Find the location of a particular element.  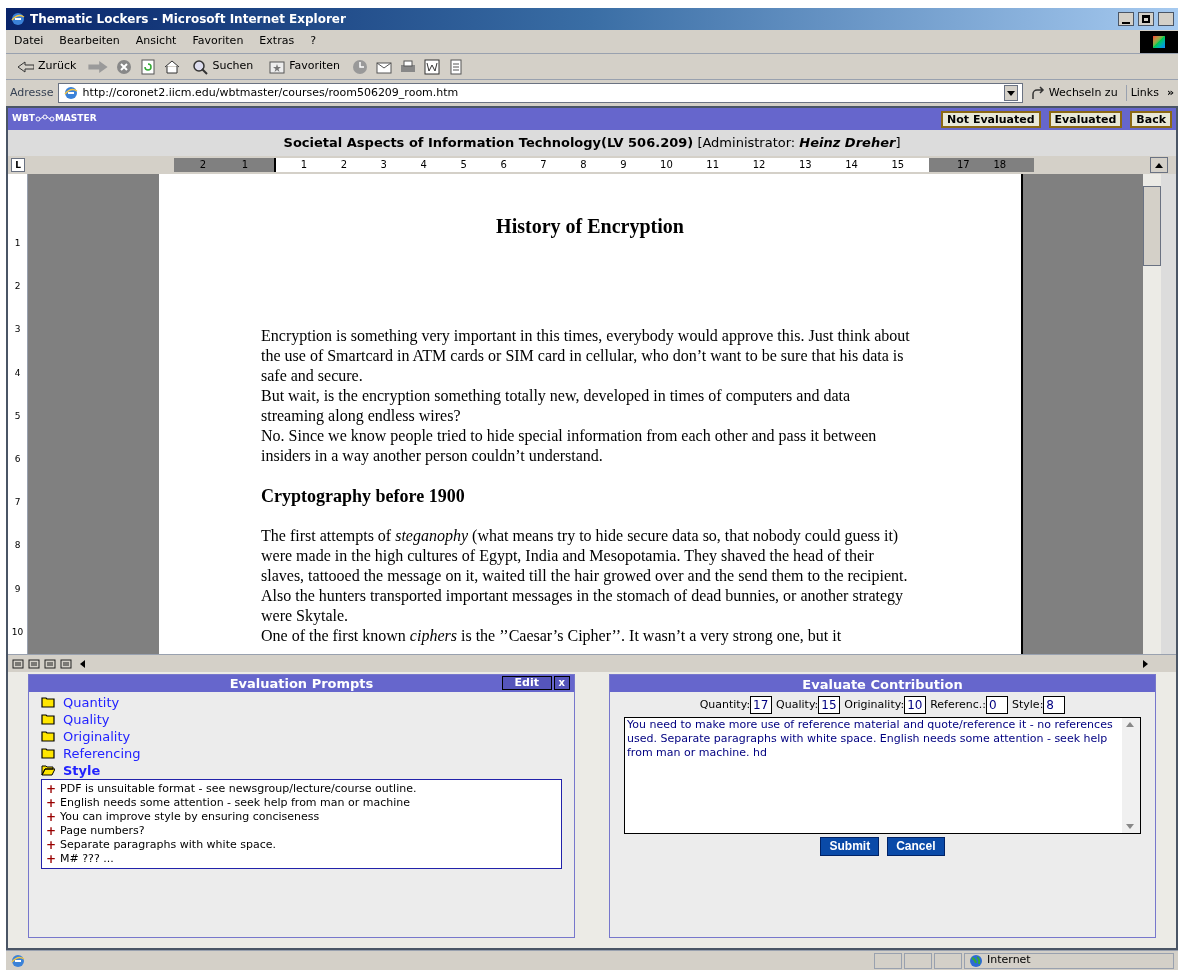

scroll-up-icon is located at coordinates (1159, 165).